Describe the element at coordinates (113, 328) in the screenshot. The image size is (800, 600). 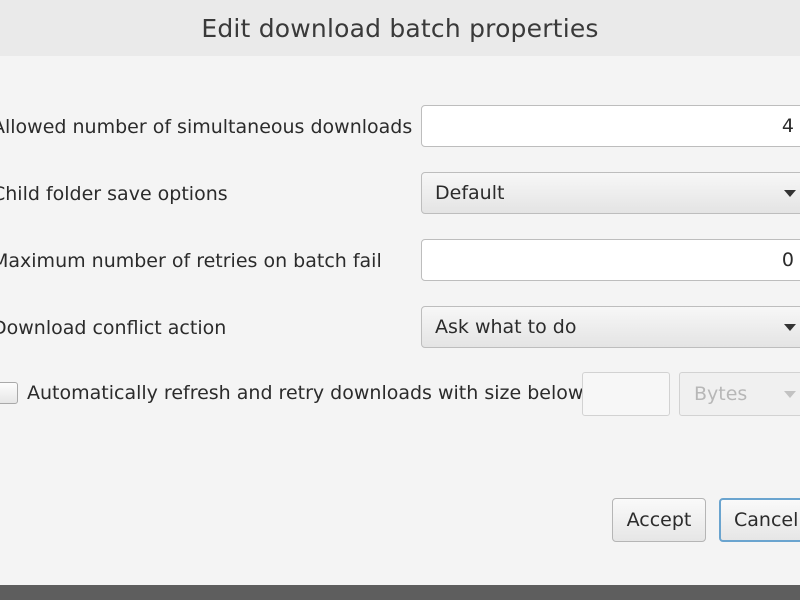
I see `conflict-action-label: Download conflict action` at that location.